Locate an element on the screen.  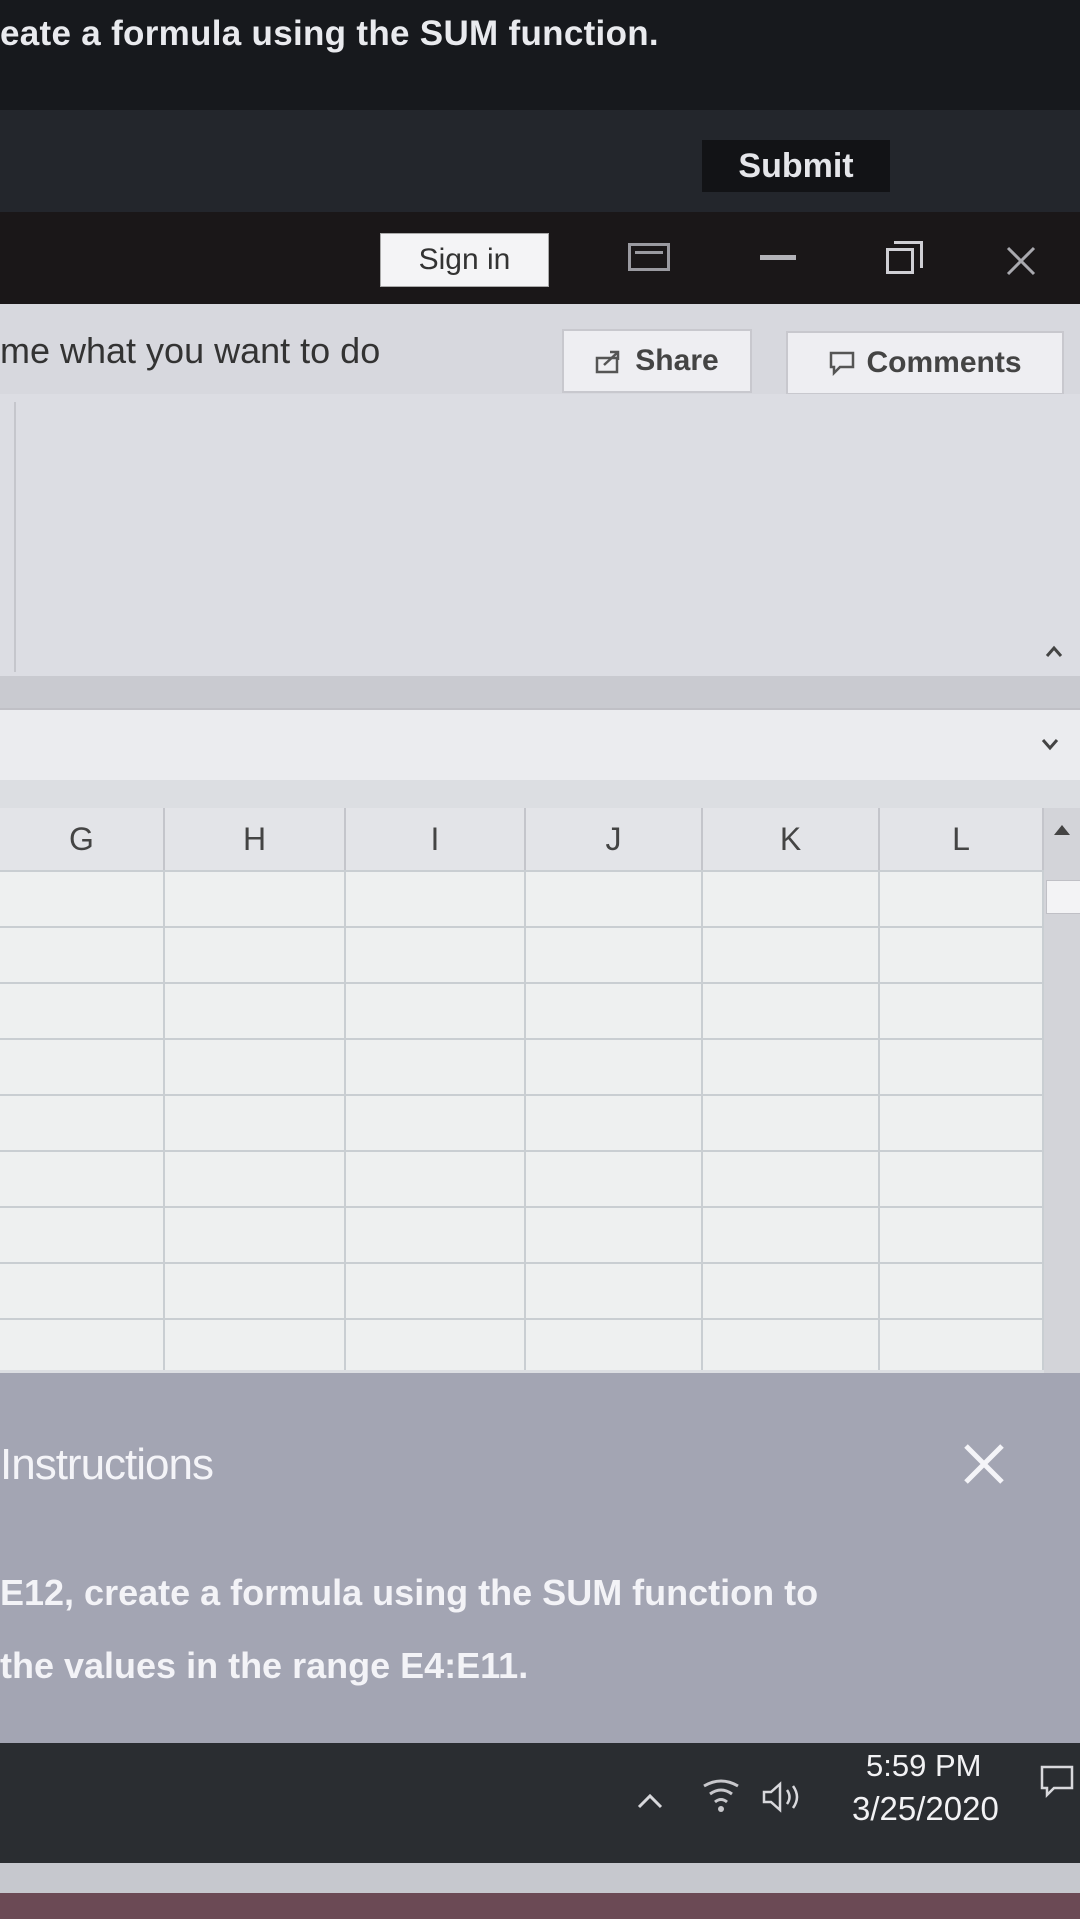
comments-button: Comments is located at coordinates (925, 363).